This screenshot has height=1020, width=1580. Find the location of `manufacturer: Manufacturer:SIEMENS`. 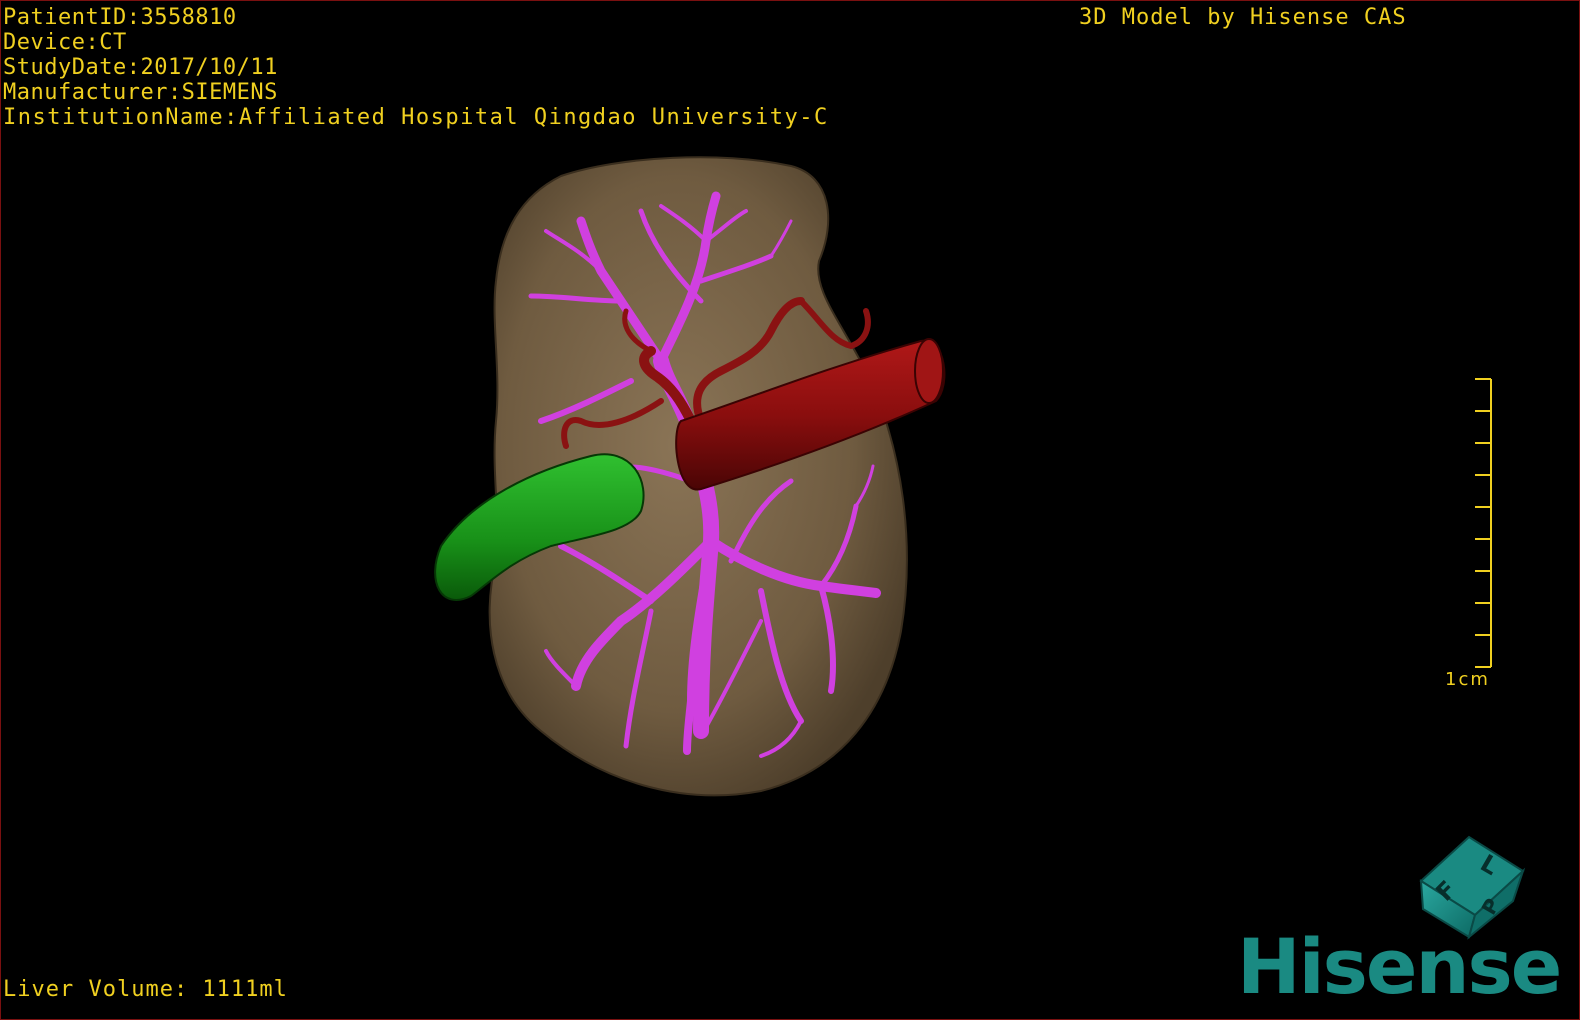

manufacturer: Manufacturer:SIEMENS is located at coordinates (140, 92).